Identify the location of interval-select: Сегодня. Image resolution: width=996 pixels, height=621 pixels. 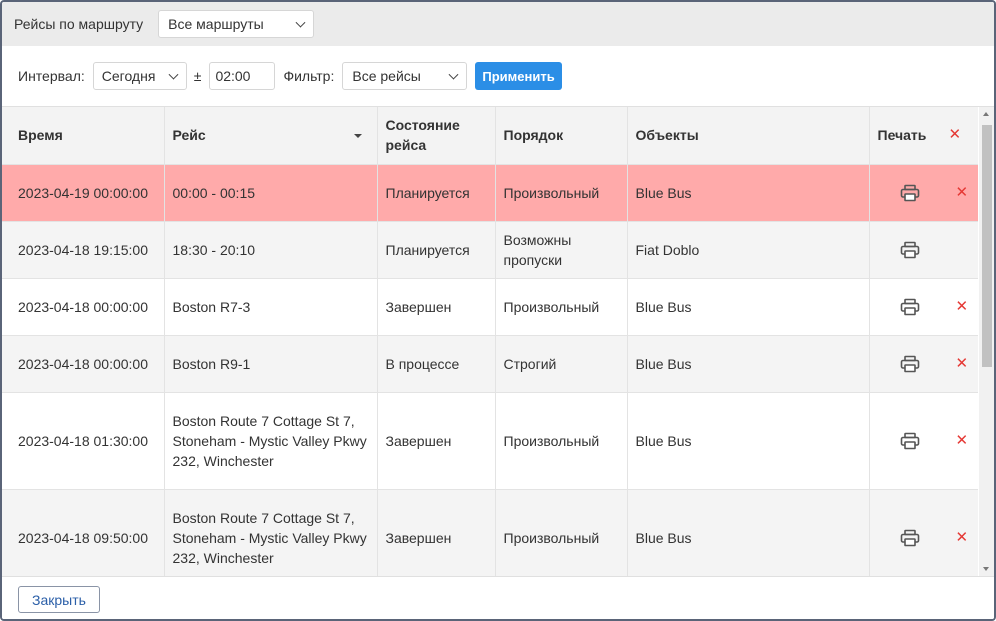
(139, 76).